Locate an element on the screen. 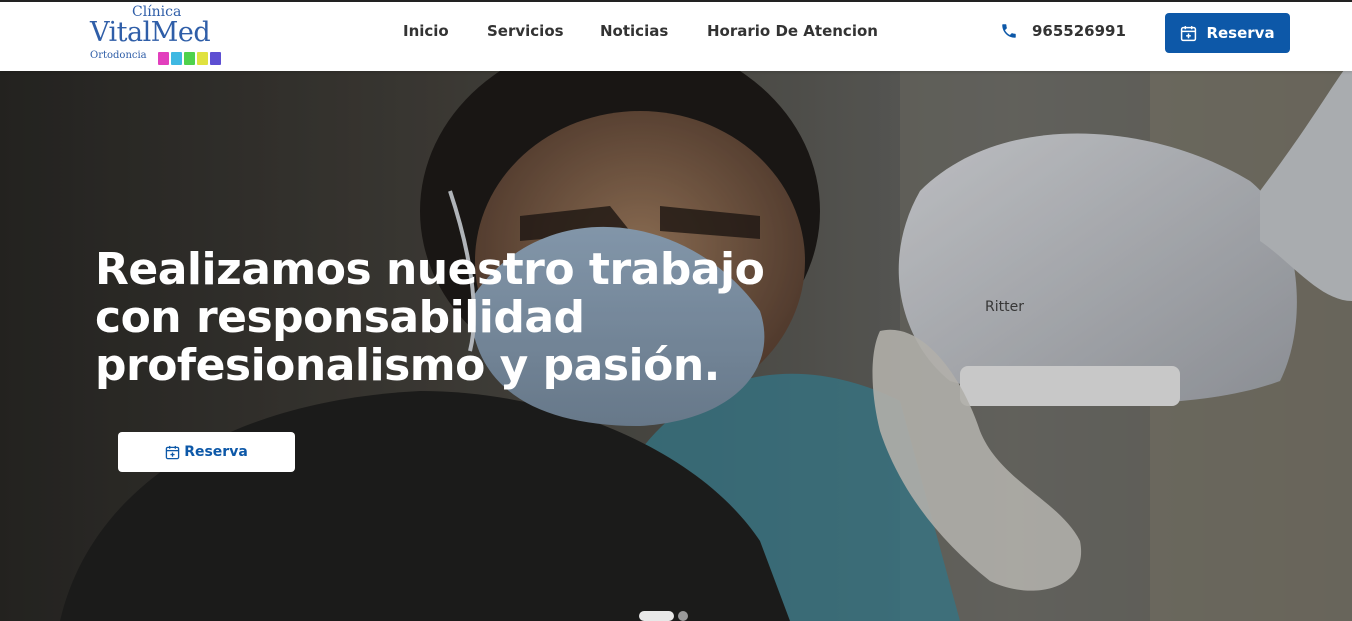  nav-item-servicios: Servicios is located at coordinates (525, 31).